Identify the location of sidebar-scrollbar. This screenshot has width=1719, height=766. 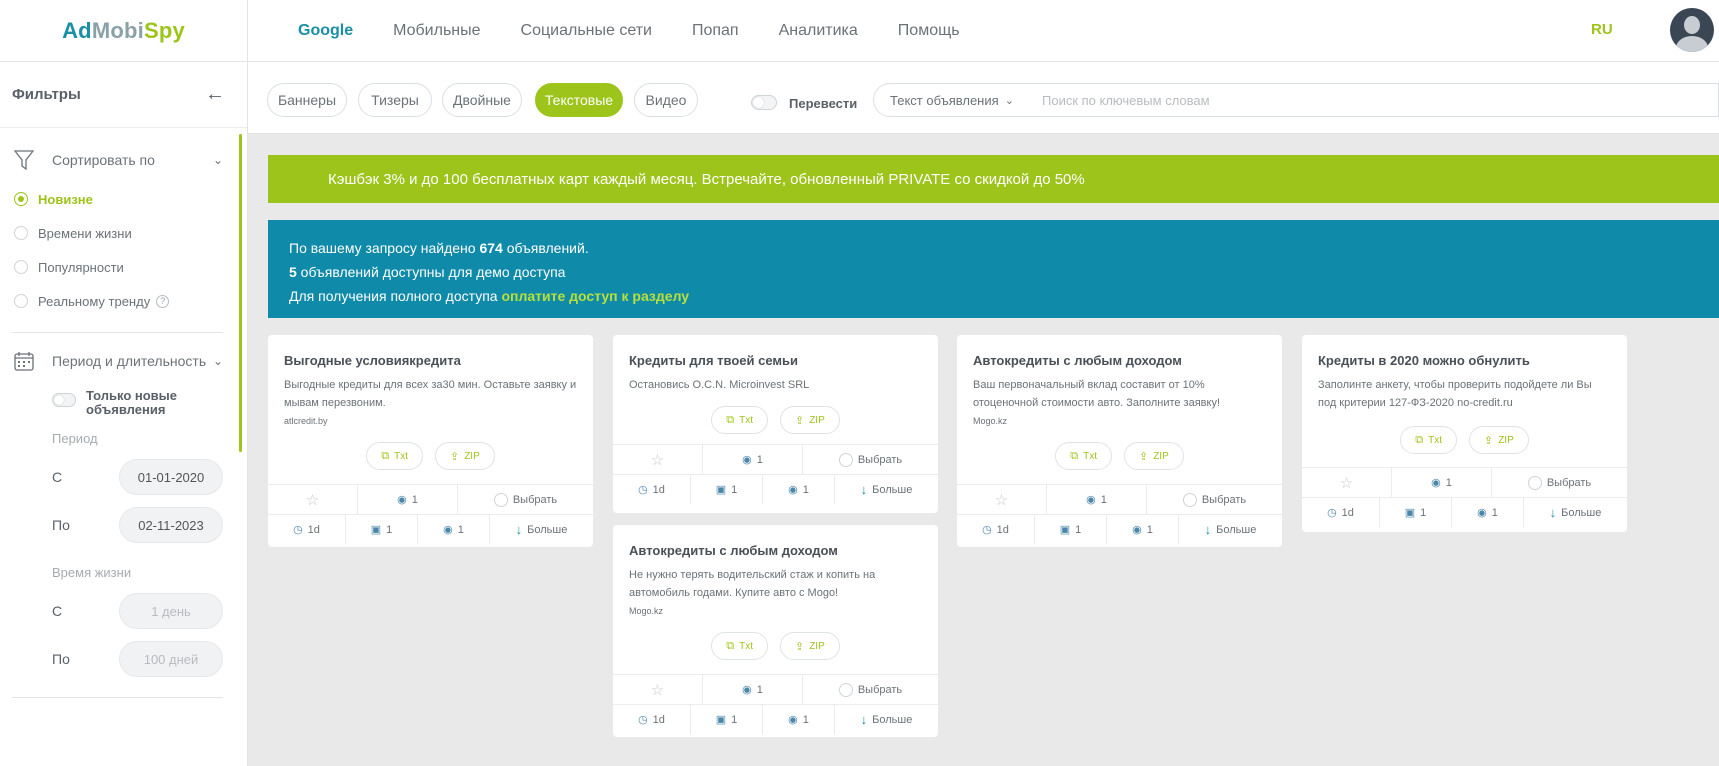
(240, 293).